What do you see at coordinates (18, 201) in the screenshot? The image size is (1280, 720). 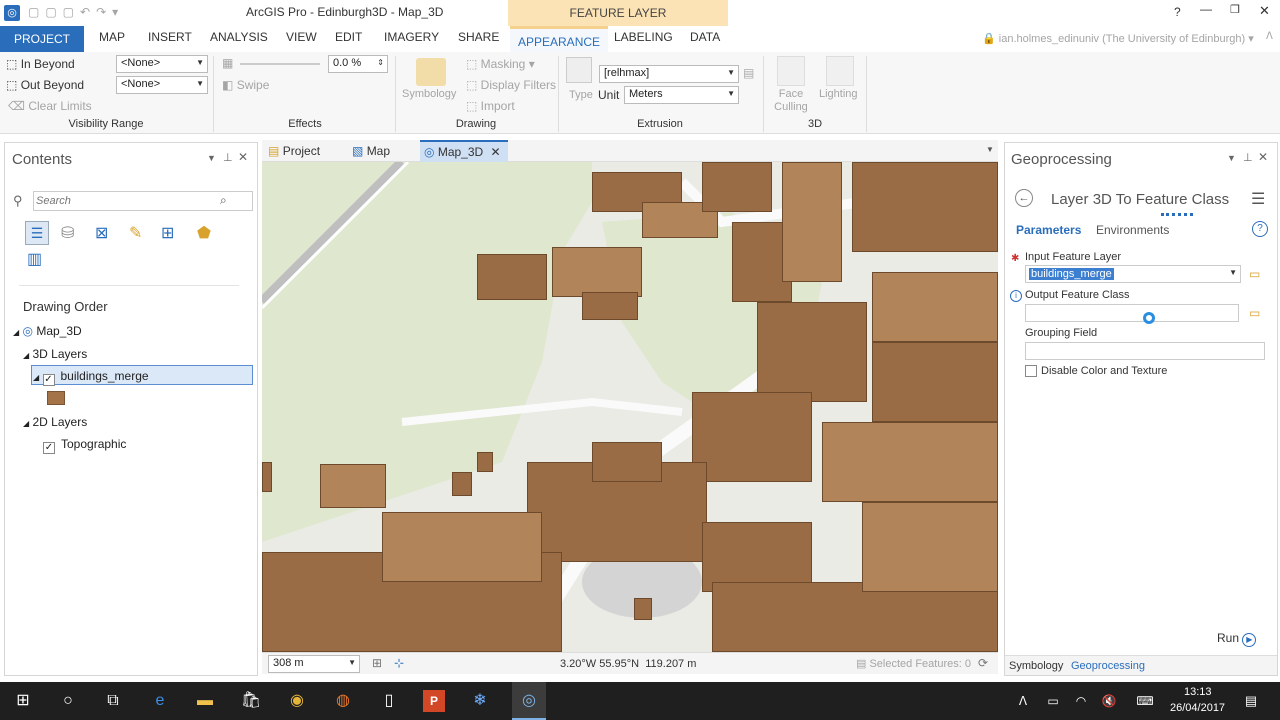 I see `filter-icon: ⚲` at bounding box center [18, 201].